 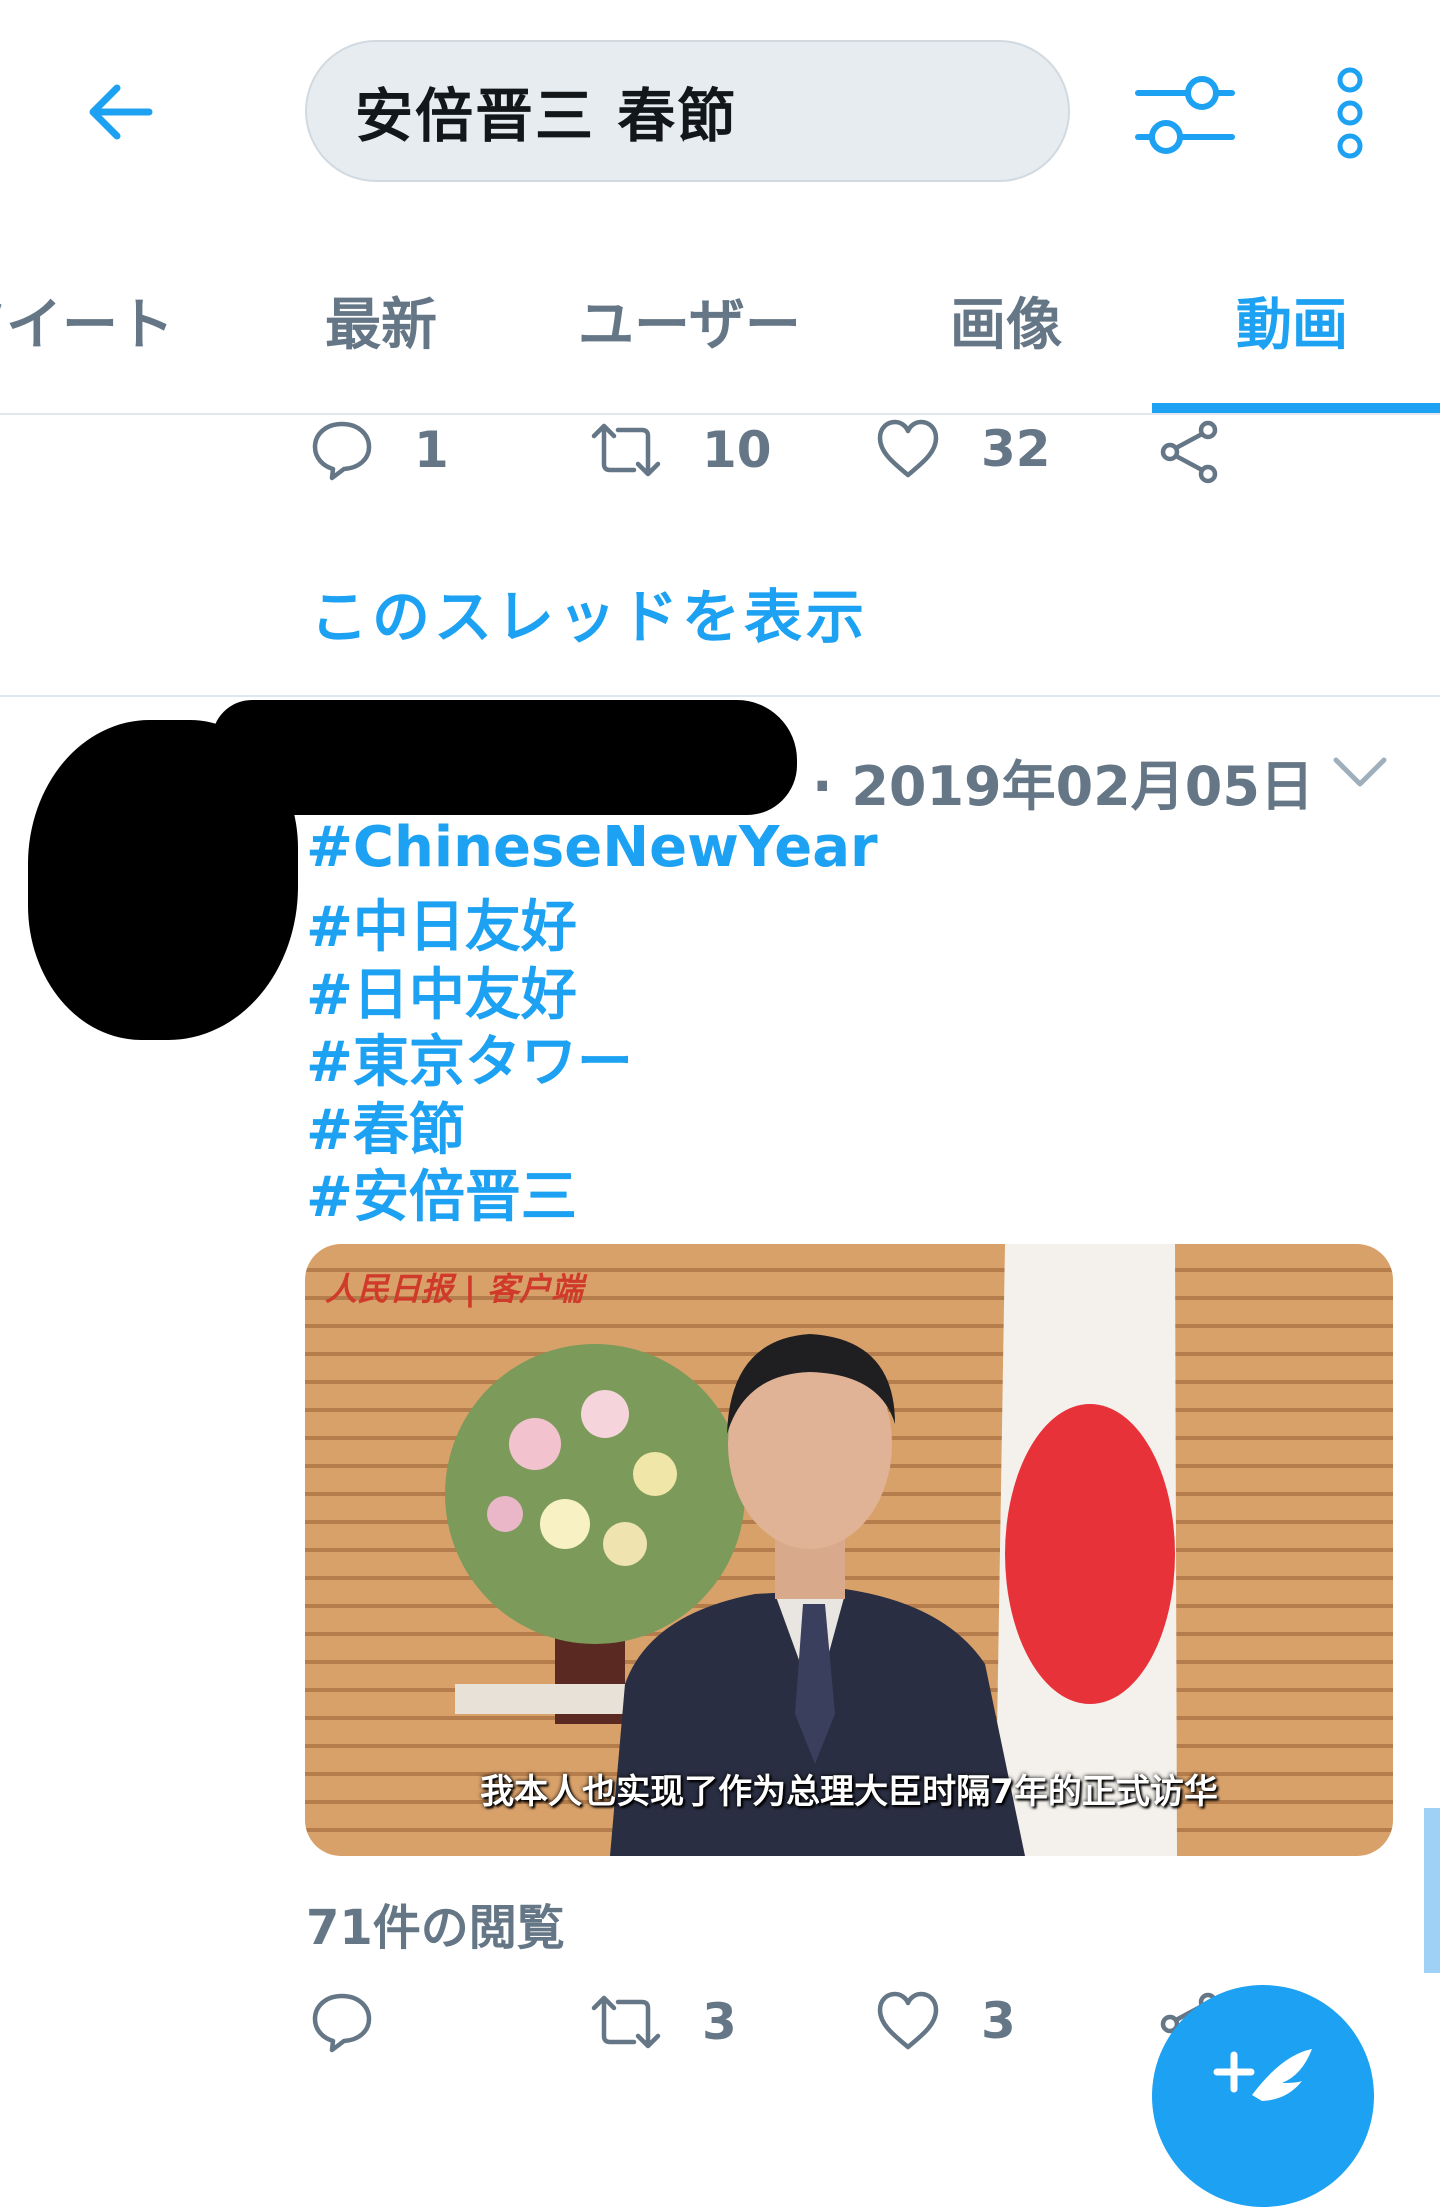 I want to click on hashtag: #ChineseNewYear, so click(x=592, y=847).